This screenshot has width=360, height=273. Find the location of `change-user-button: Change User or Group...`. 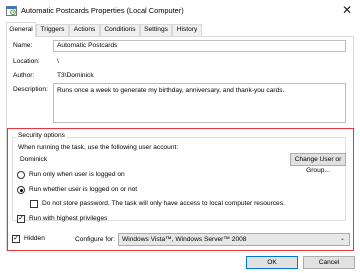

change-user-button: Change User or Group... is located at coordinates (318, 163).